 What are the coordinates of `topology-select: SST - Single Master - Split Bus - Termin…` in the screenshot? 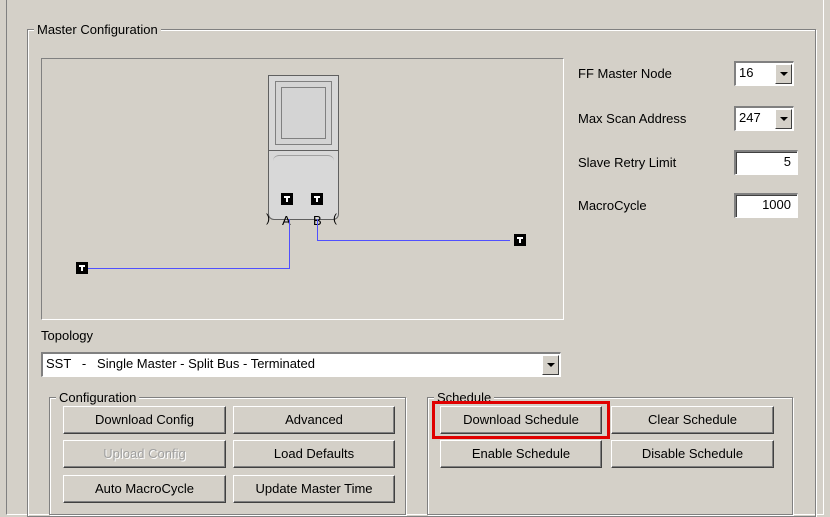 It's located at (301, 364).